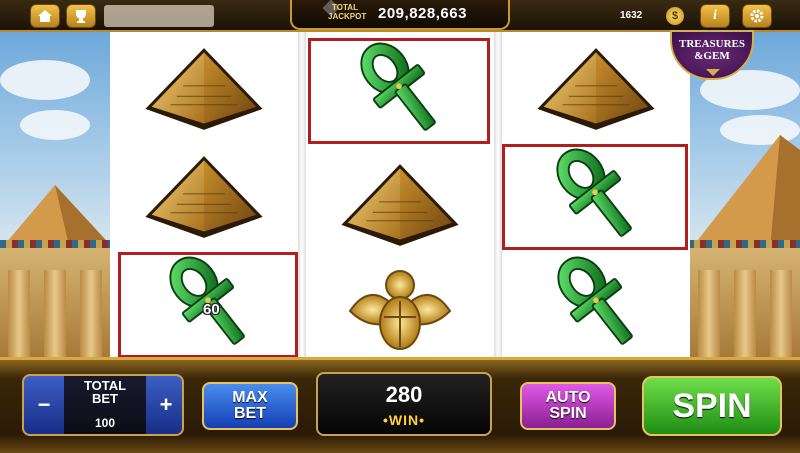  I want to click on cloud-left, so click(45, 80).